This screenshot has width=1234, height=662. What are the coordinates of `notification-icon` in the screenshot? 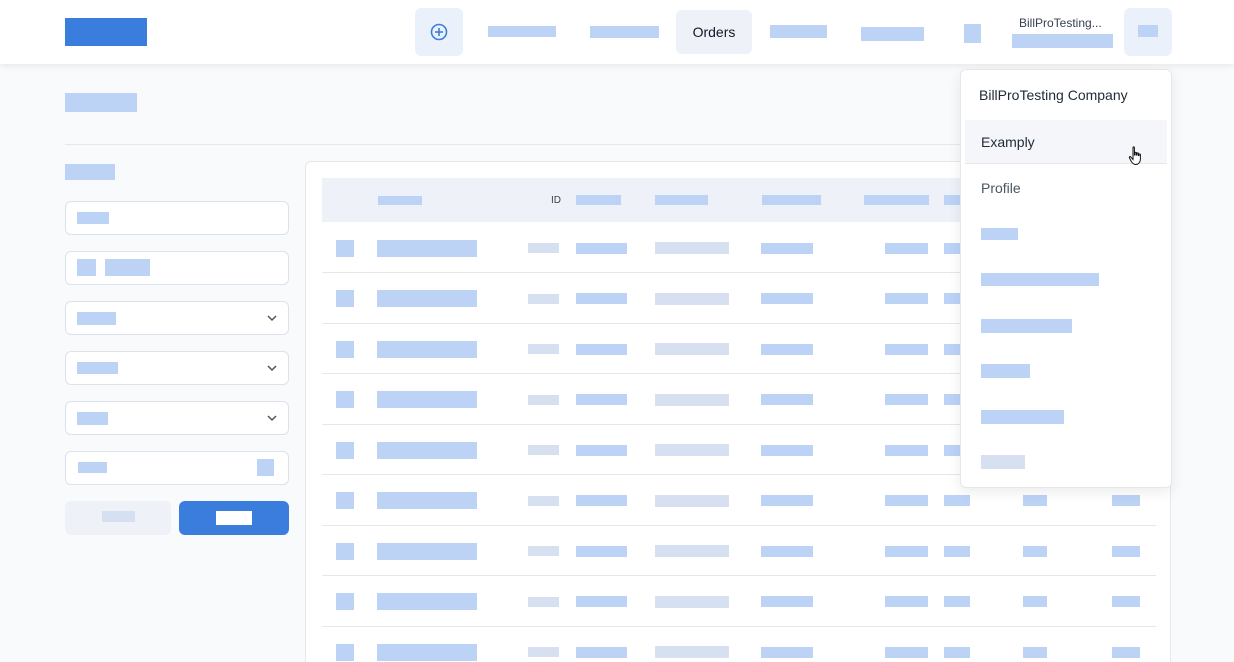 It's located at (972, 33).